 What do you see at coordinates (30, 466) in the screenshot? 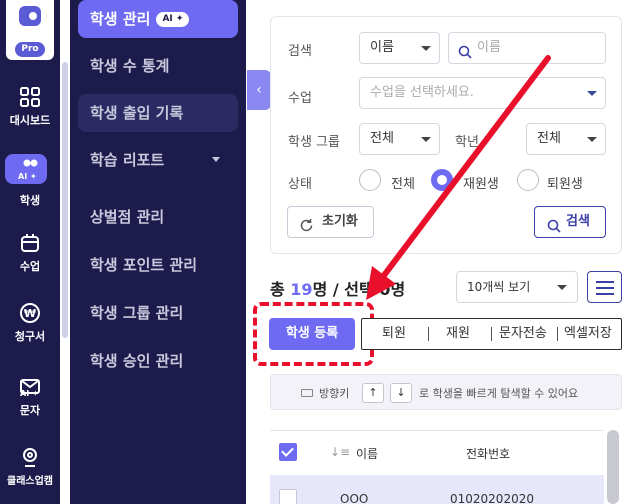
I see `rail-item-classupcam: 클래스업캠` at bounding box center [30, 466].